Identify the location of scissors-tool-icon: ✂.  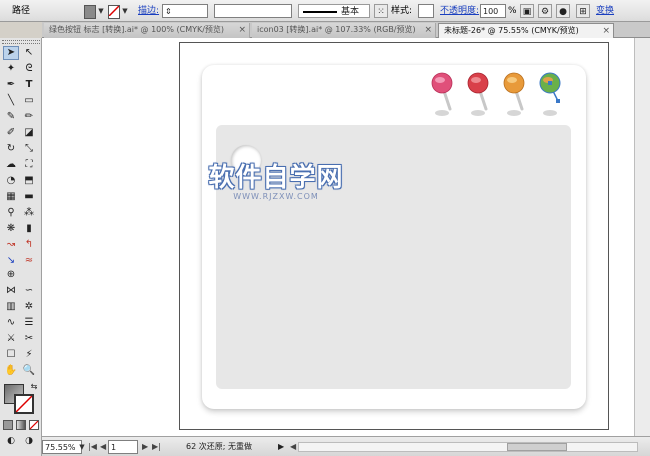
(29, 339).